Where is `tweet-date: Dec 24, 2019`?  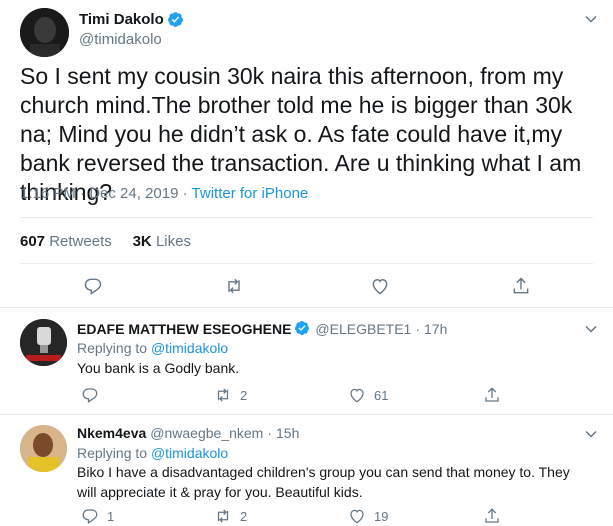
tweet-date: Dec 24, 2019 is located at coordinates (133, 193).